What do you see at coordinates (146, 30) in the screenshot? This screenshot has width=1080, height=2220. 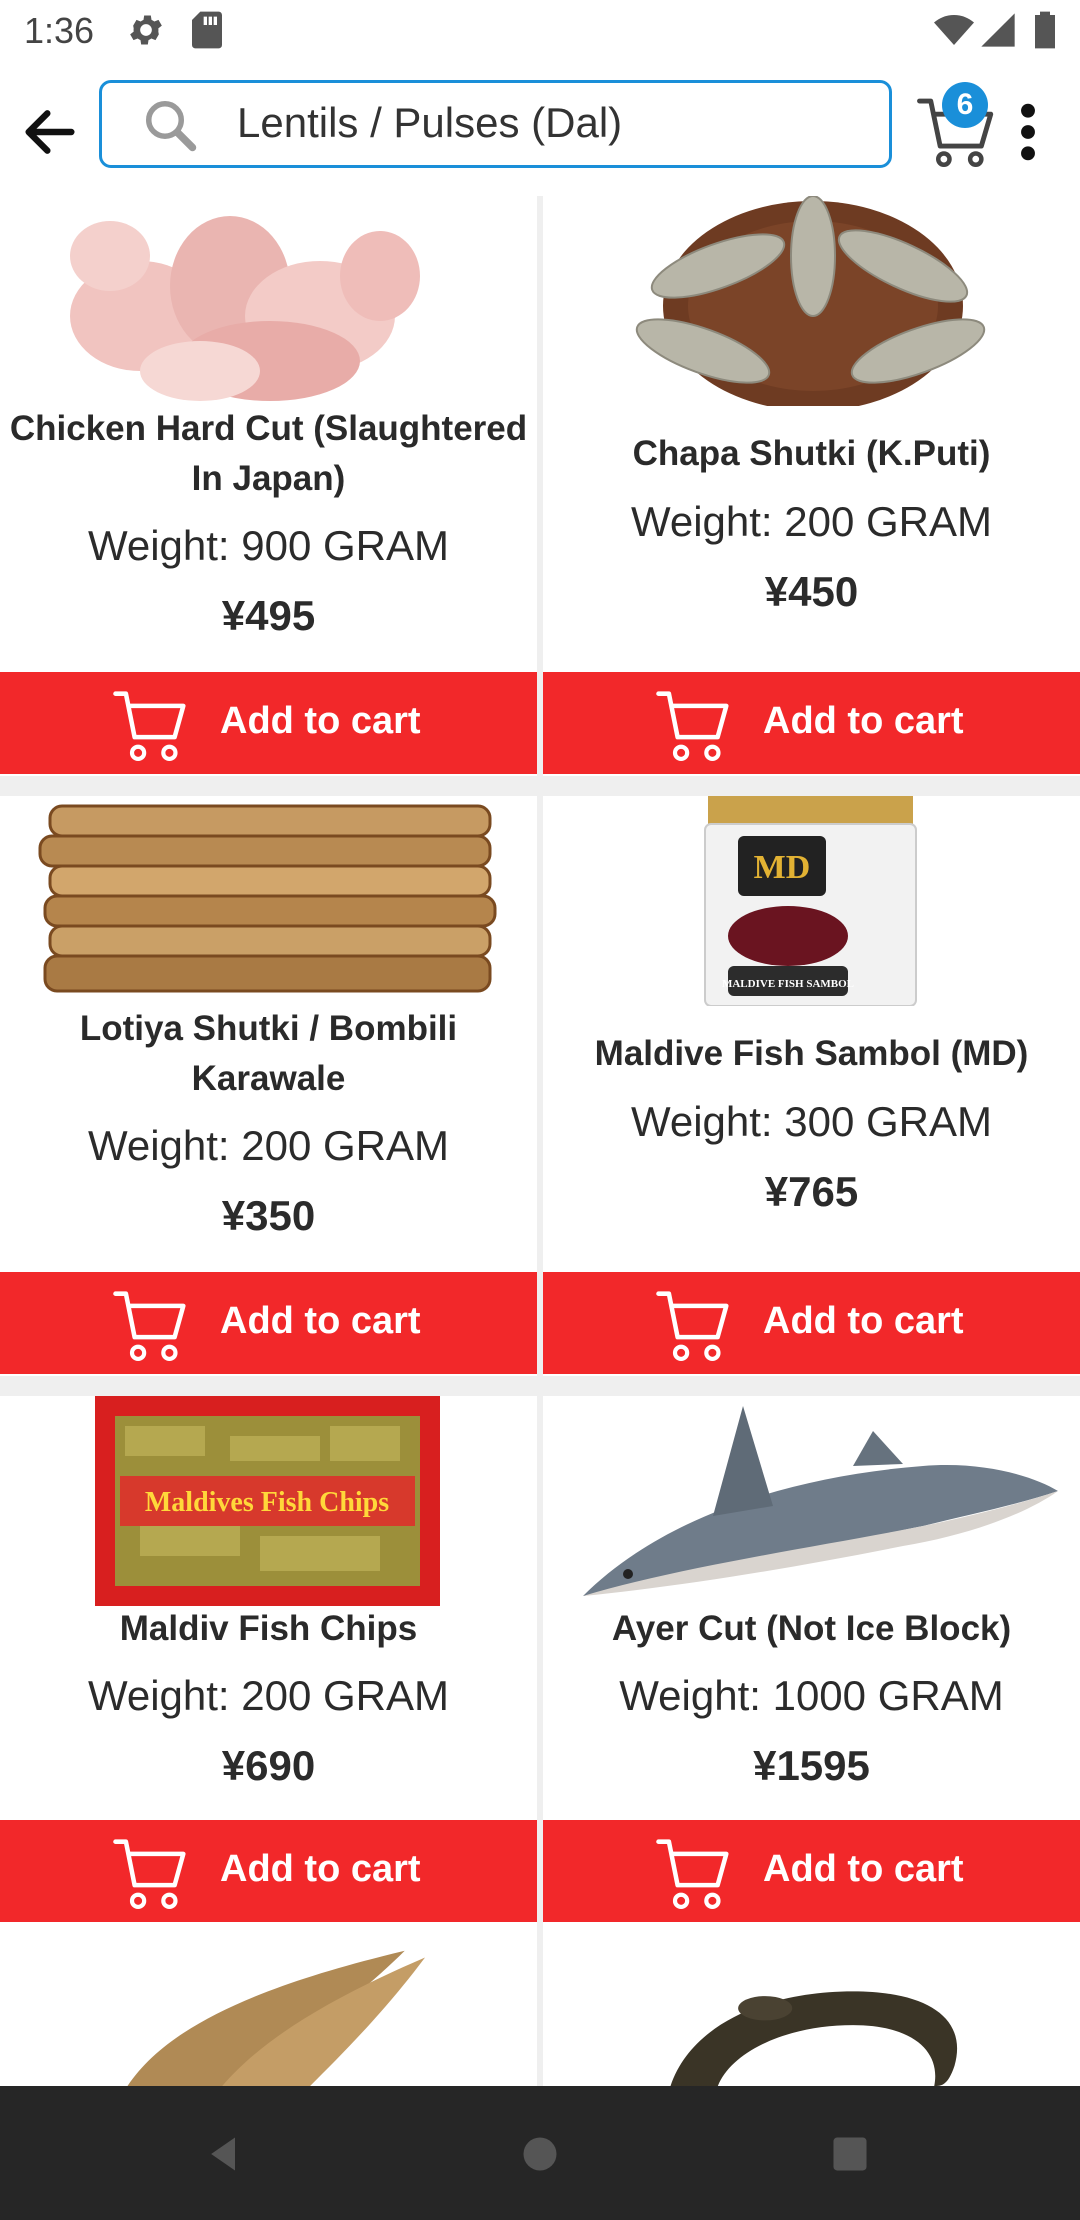 I see `settings-icon` at bounding box center [146, 30].